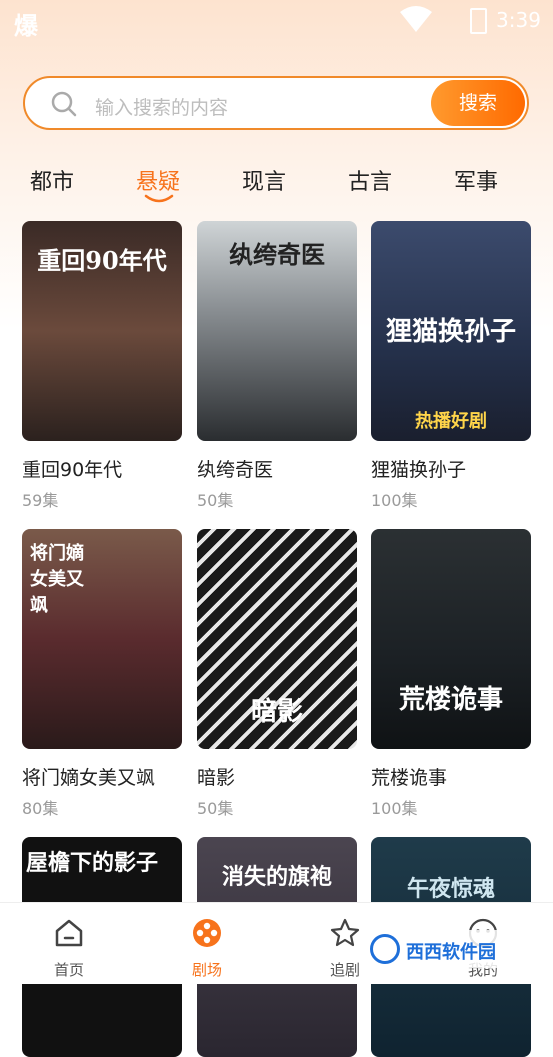 The width and height of the screenshot is (553, 1057). I want to click on drama-poster: 纨绔奇医, so click(277, 331).